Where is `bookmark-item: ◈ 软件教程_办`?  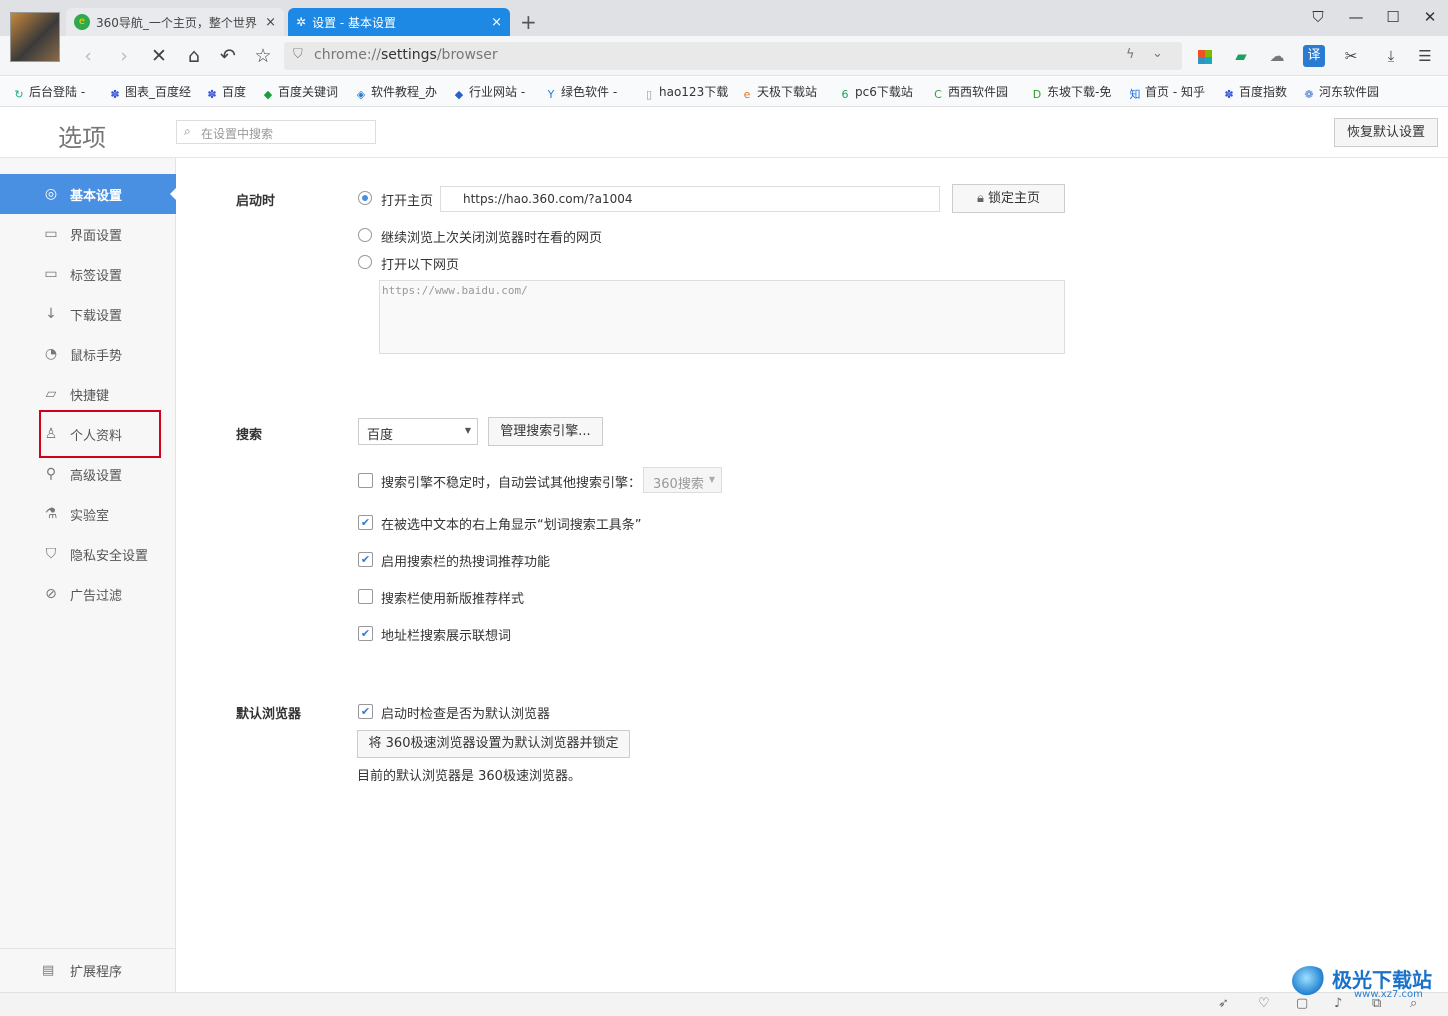 bookmark-item: ◈ 软件教程_办 is located at coordinates (395, 92).